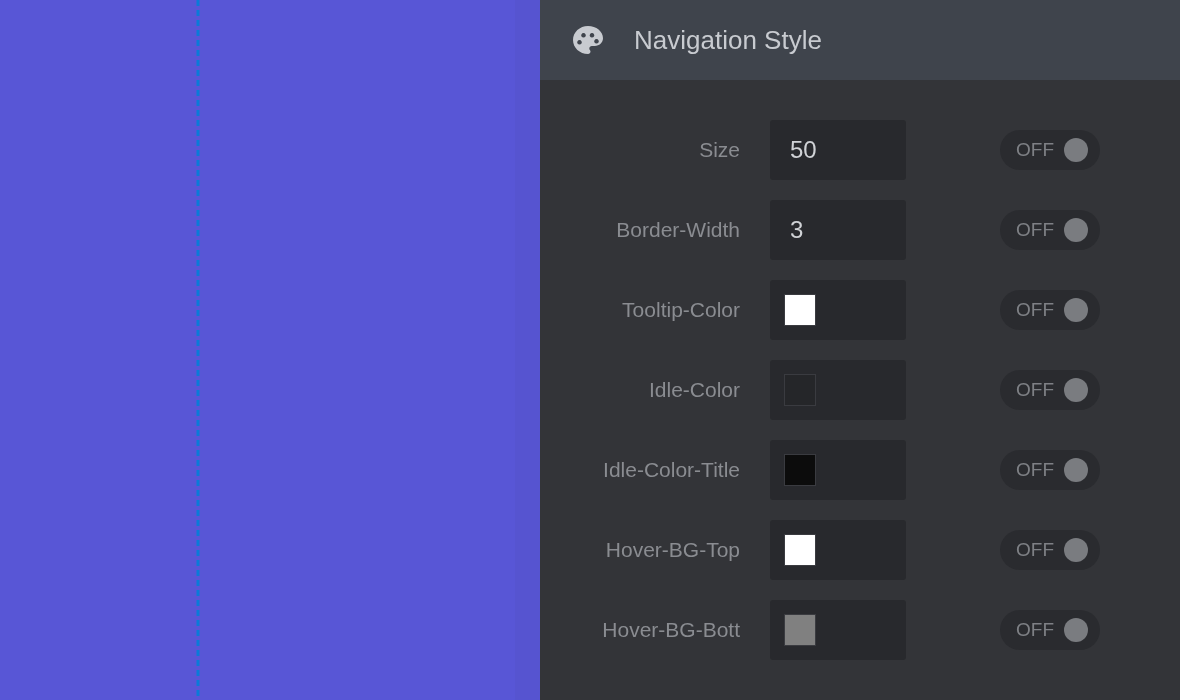 This screenshot has height=700, width=1180. Describe the element at coordinates (838, 230) in the screenshot. I see `number-input-field: 3` at that location.